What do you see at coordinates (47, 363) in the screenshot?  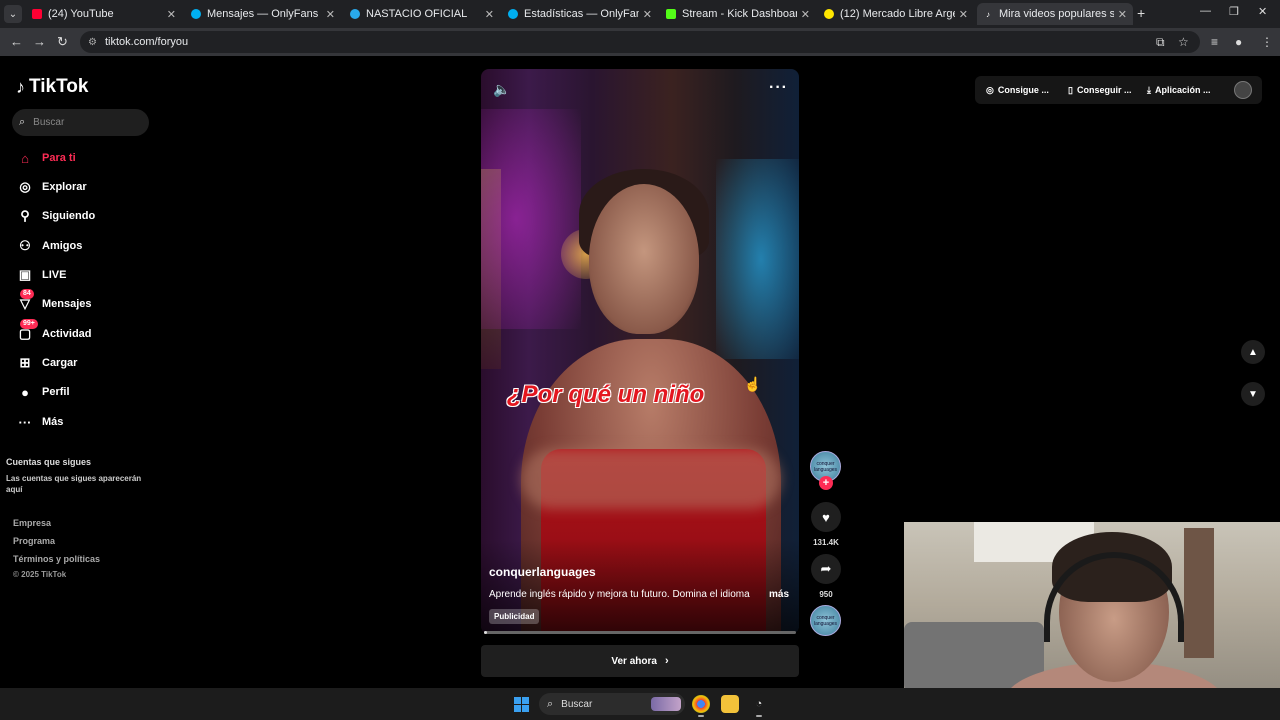 I see `sidebar-item-cargar: ⊞ Cargar` at bounding box center [47, 363].